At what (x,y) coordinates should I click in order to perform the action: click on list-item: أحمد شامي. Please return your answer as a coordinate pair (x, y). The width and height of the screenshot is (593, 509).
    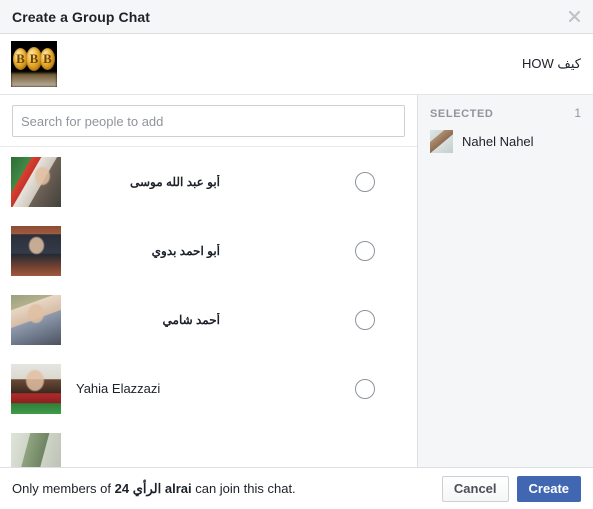
    Looking at the image, I should click on (208, 319).